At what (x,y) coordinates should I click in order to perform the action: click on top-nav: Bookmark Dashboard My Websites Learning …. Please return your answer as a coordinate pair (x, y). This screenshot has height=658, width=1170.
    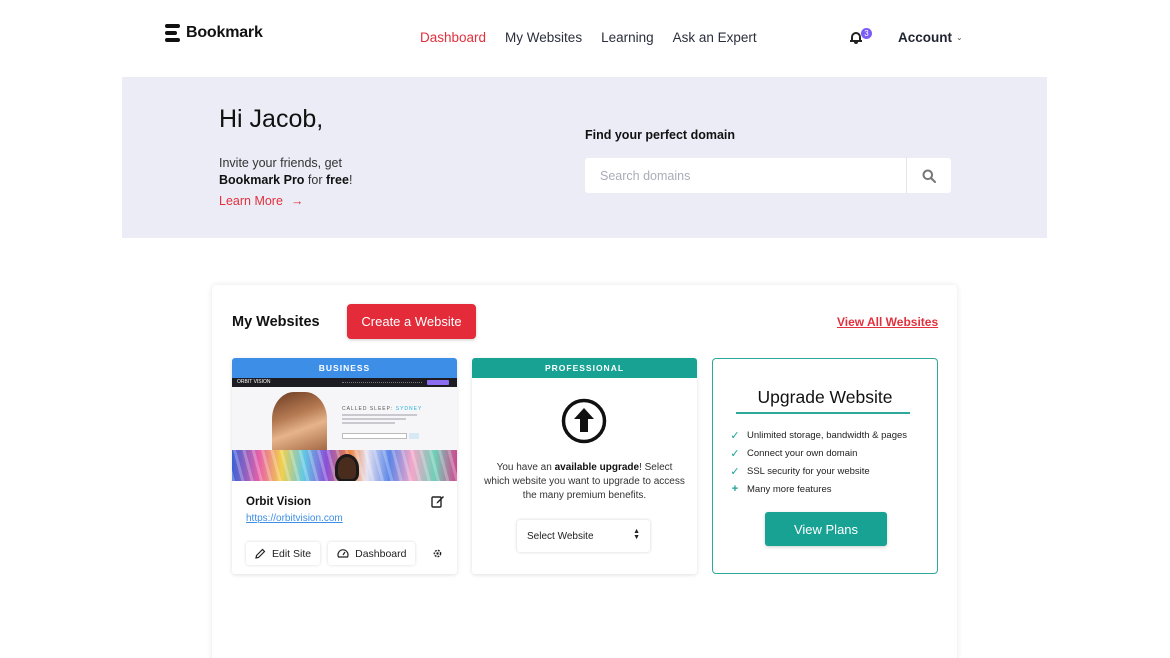
    Looking at the image, I should click on (585, 38).